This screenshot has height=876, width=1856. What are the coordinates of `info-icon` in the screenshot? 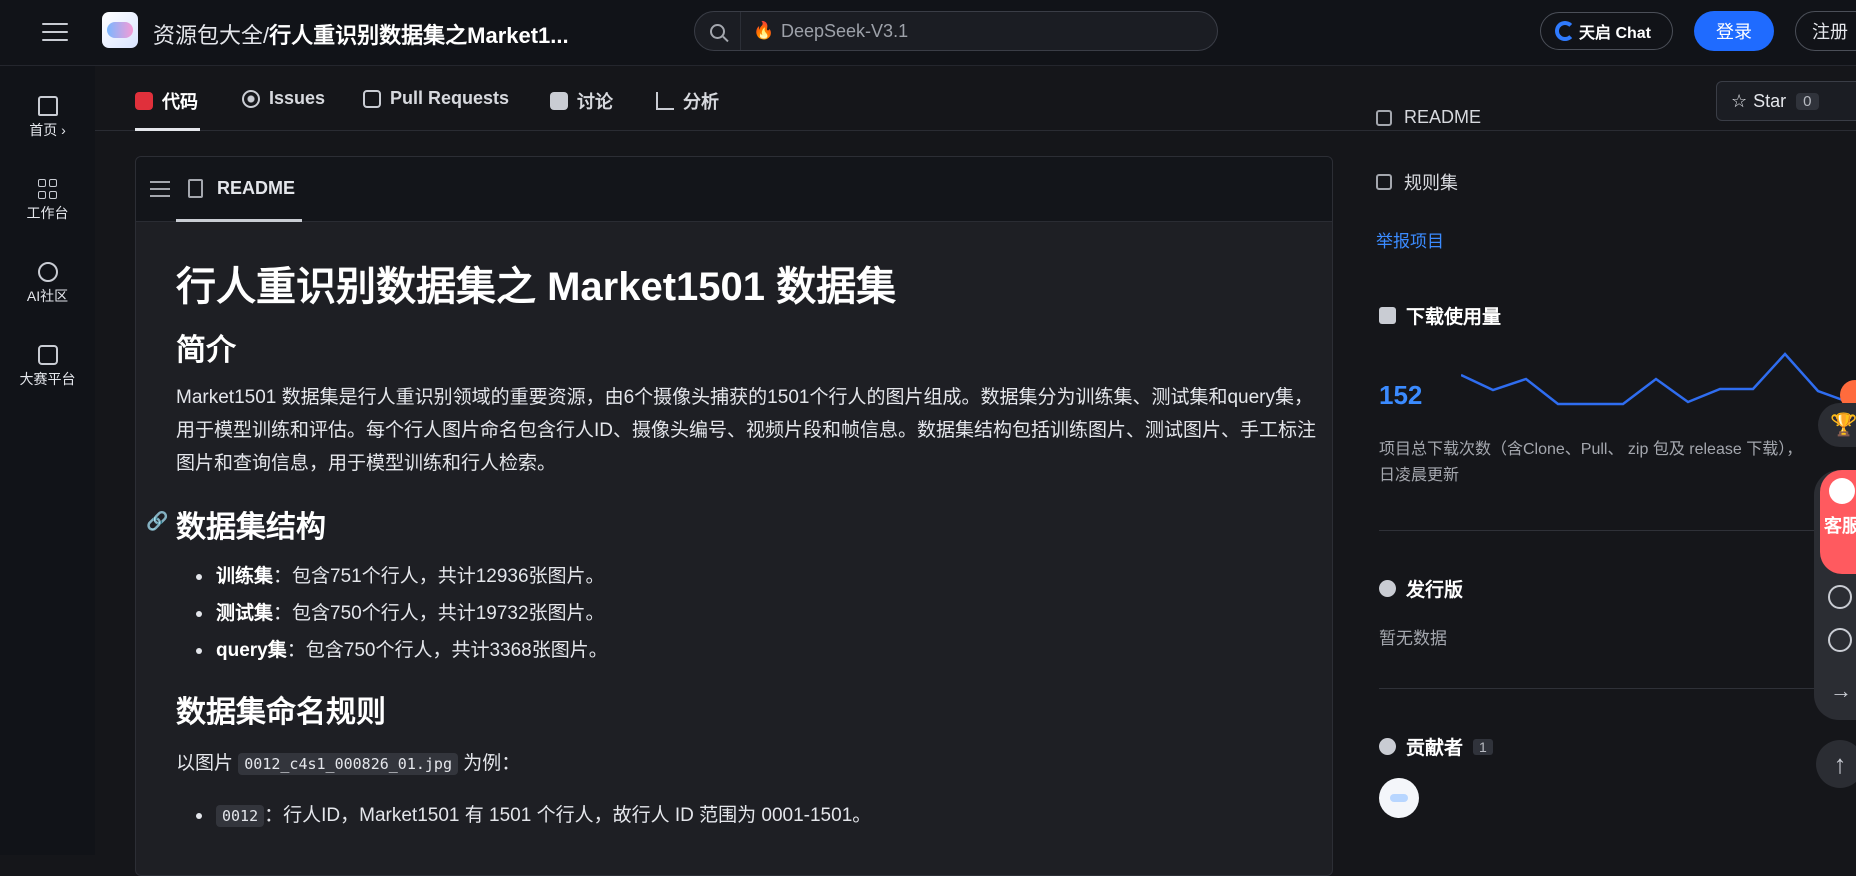 It's located at (1387, 588).